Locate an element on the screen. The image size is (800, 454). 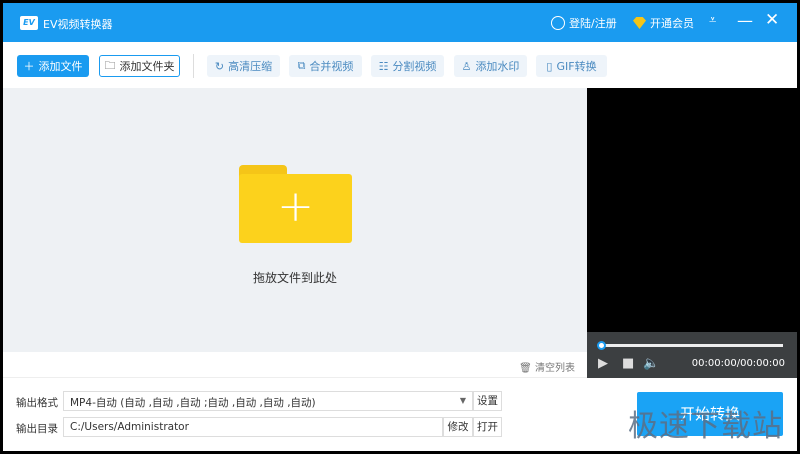
play-icon: ▶ is located at coordinates (603, 363).